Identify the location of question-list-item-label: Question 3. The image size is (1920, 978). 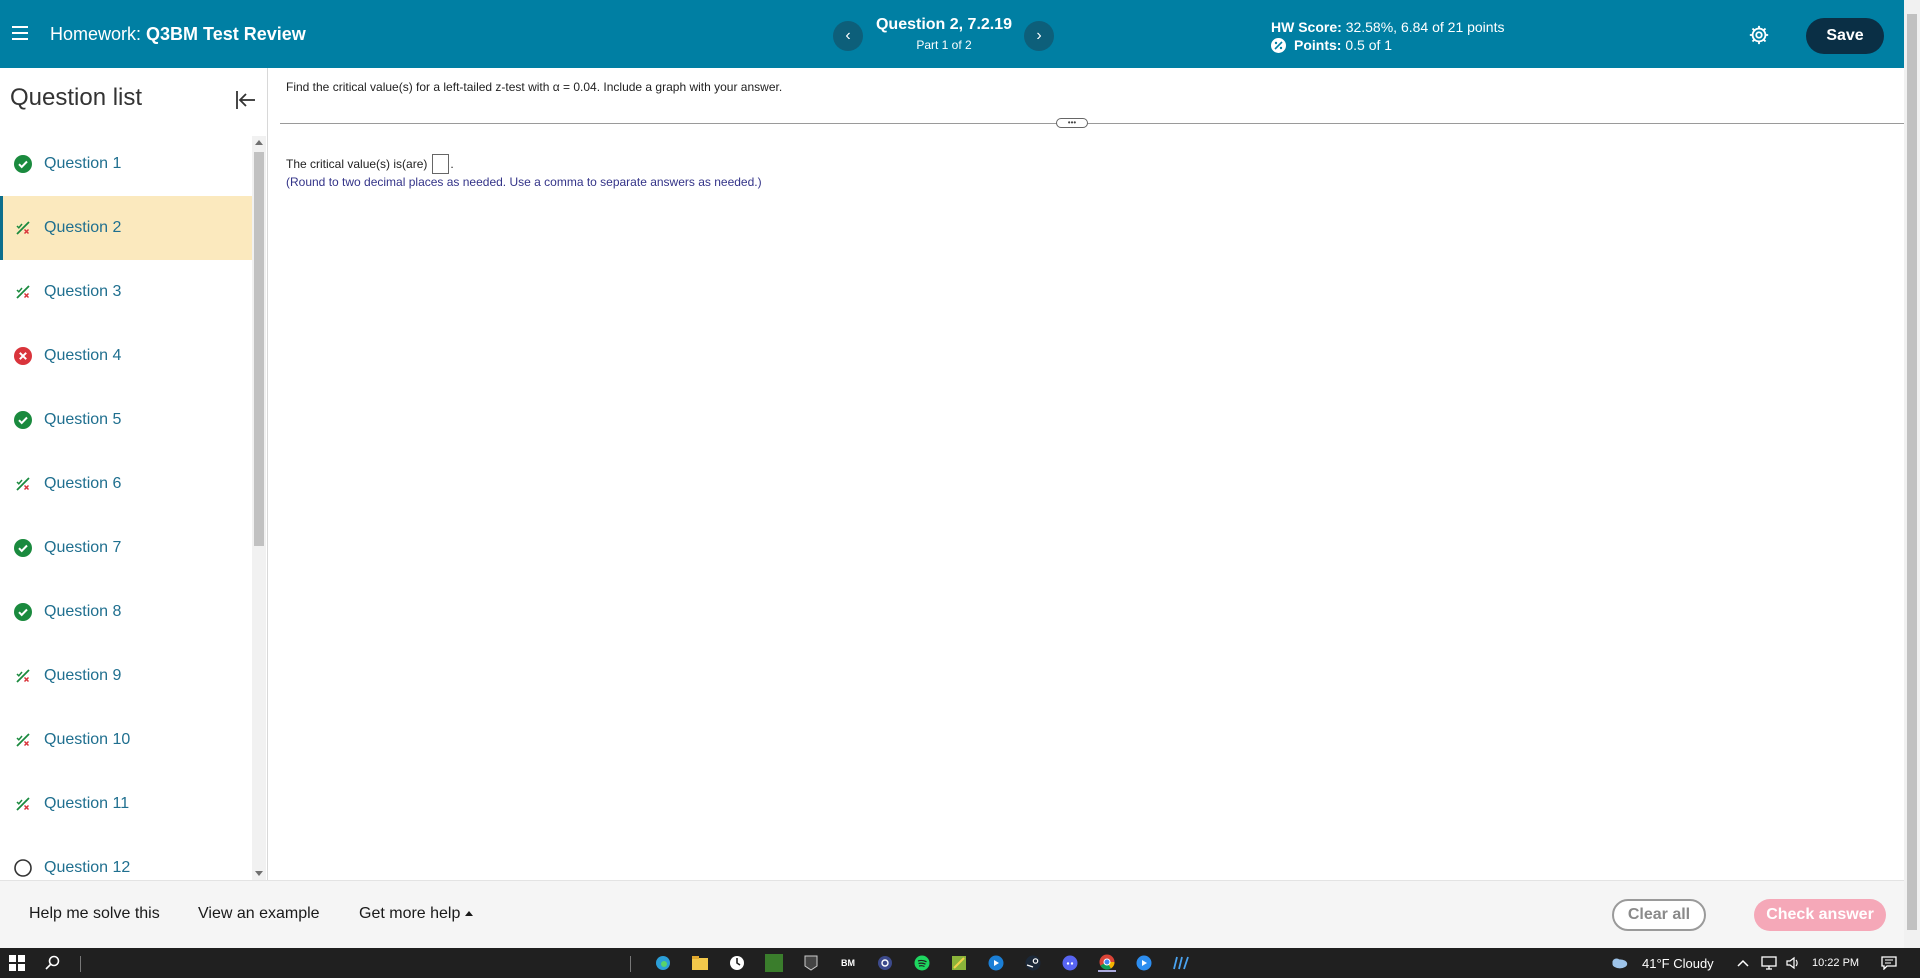
(83, 291).